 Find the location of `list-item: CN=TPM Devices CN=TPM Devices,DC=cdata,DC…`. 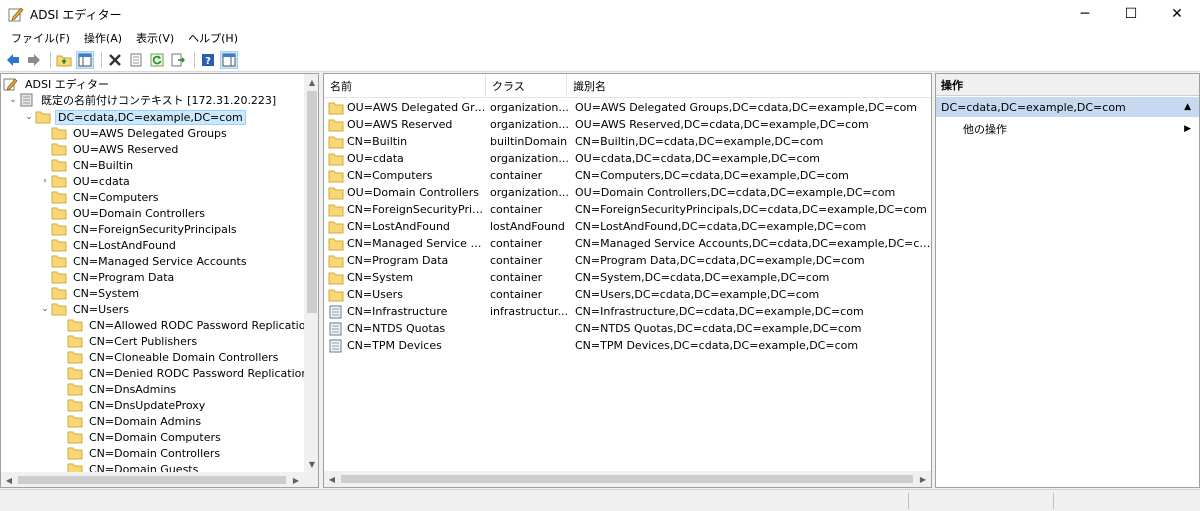

list-item: CN=TPM Devices CN=TPM Devices,DC=cdata,DC… is located at coordinates (627, 345).